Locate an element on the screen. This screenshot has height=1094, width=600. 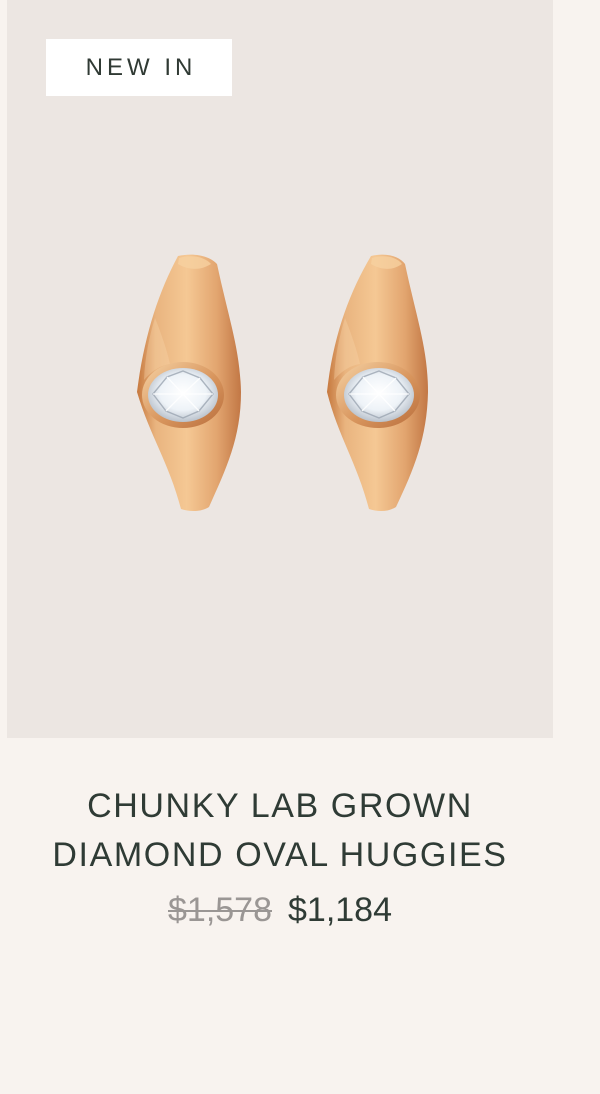
product-title-line-2: DIAMOND OVAL HUGGIES is located at coordinates (279, 855).